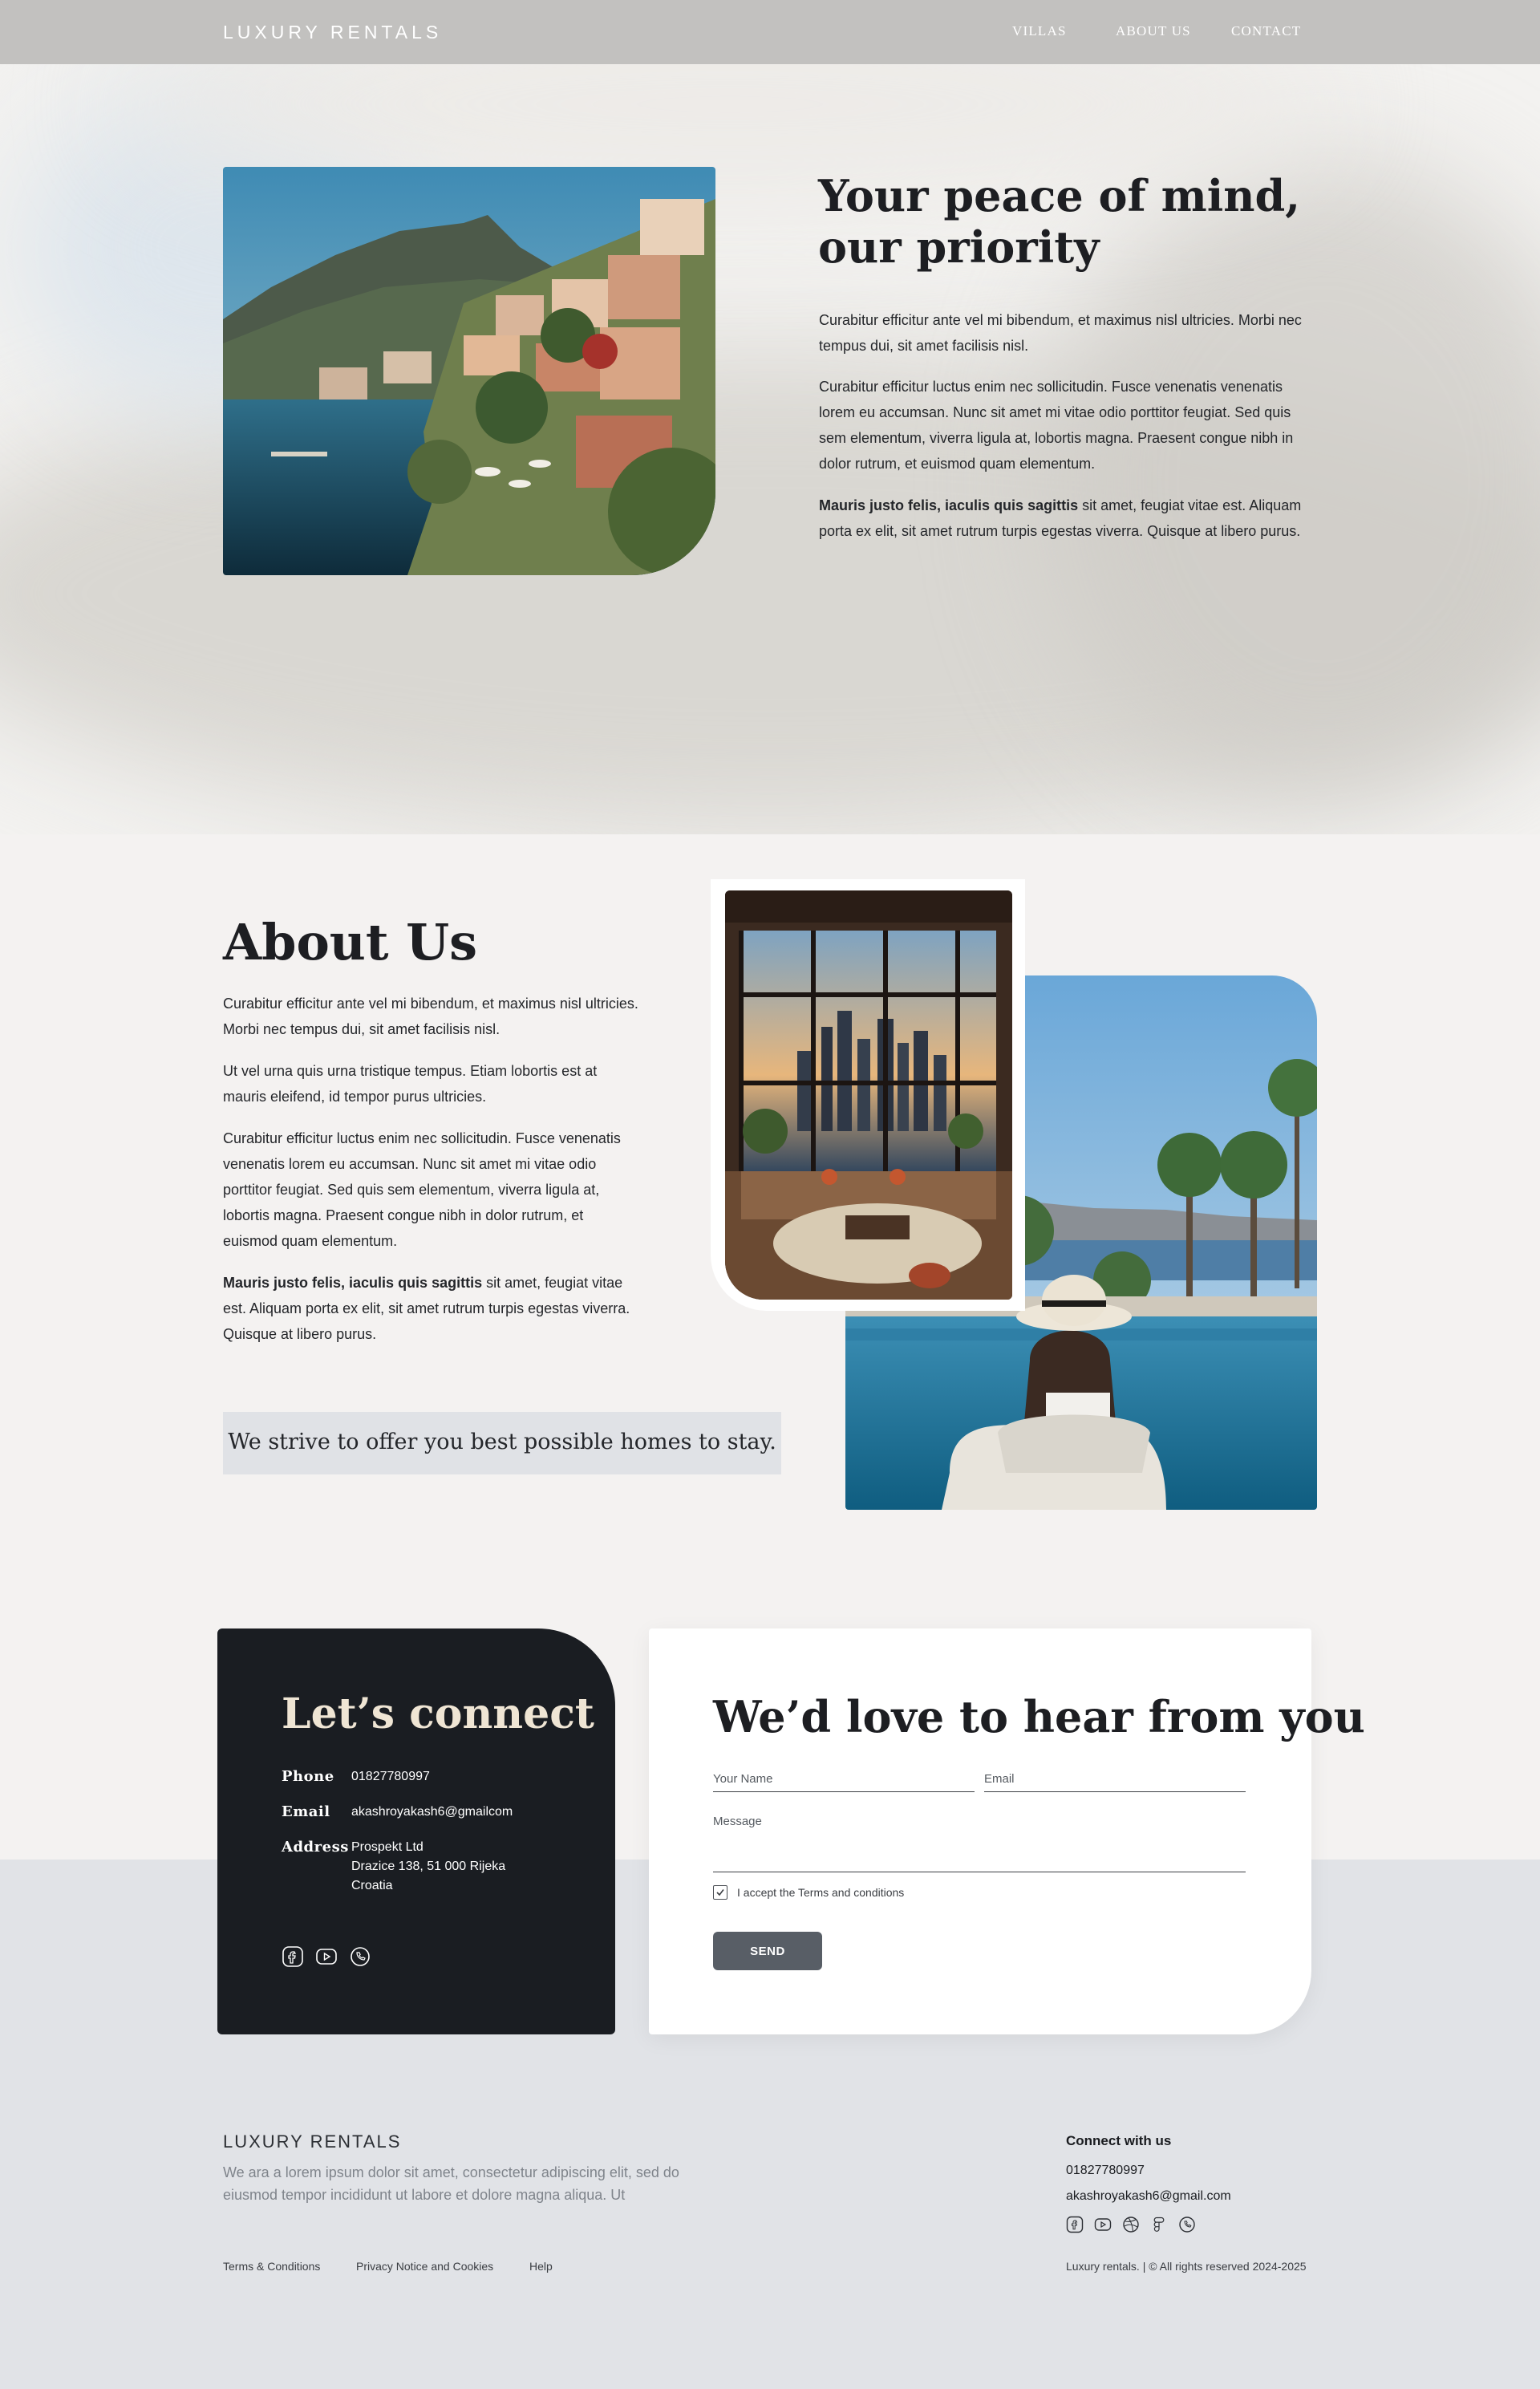  I want to click on footer-link-privacy: Privacy Notice and Cookies, so click(424, 2266).